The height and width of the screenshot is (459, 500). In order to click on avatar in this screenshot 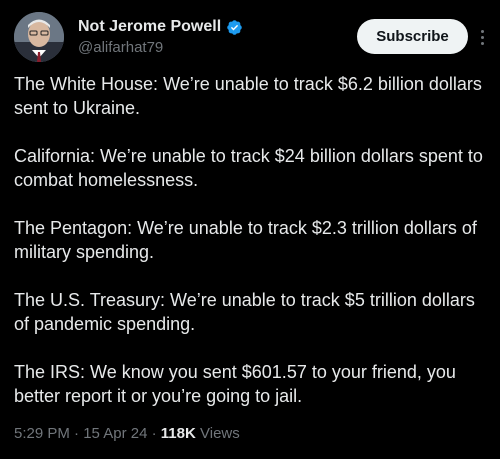, I will do `click(39, 37)`.